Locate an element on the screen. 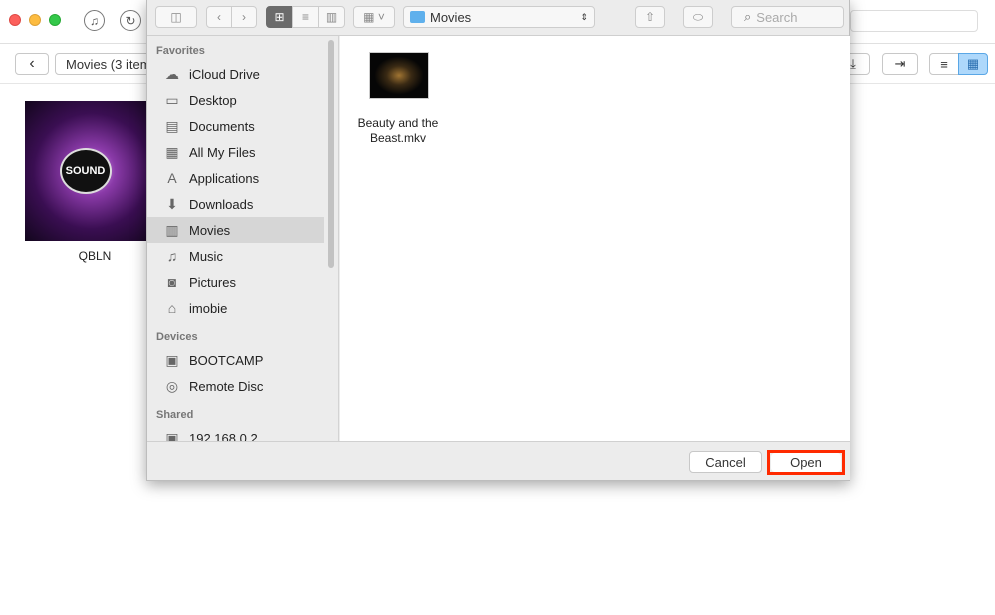 The width and height of the screenshot is (995, 615). sidebar-item-downloads: ⬇ Downloads is located at coordinates (242, 204).